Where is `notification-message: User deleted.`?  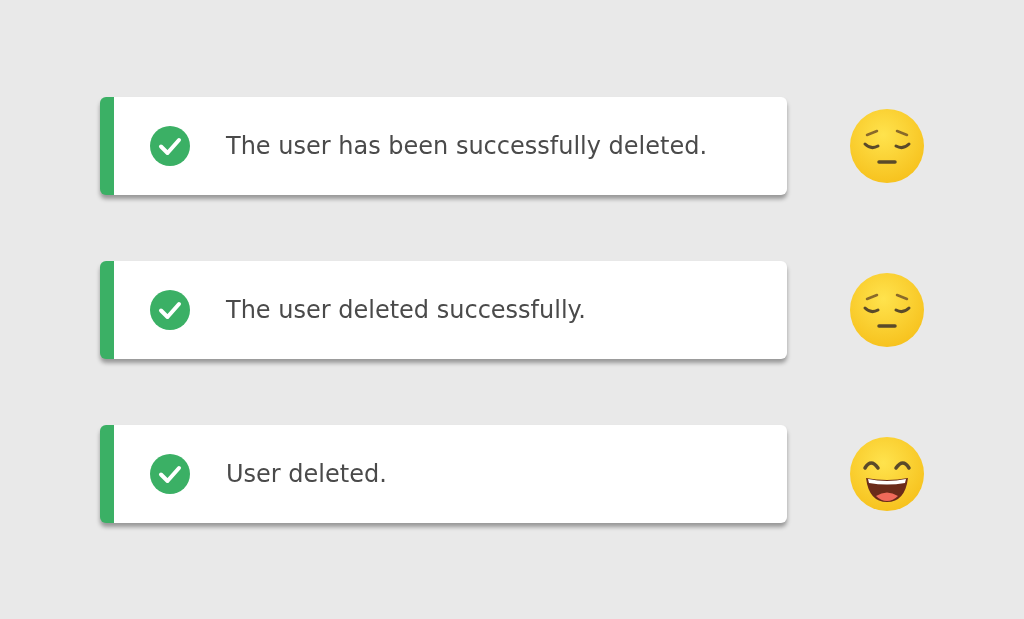 notification-message: User deleted. is located at coordinates (306, 474).